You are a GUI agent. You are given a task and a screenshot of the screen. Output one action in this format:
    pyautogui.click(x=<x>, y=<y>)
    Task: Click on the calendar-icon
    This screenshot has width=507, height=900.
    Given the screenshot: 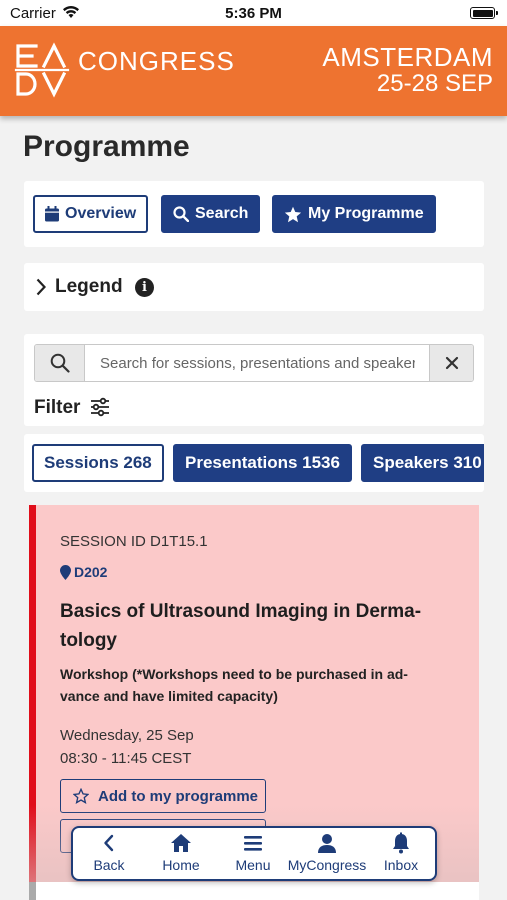 What is the action you would take?
    pyautogui.click(x=52, y=214)
    